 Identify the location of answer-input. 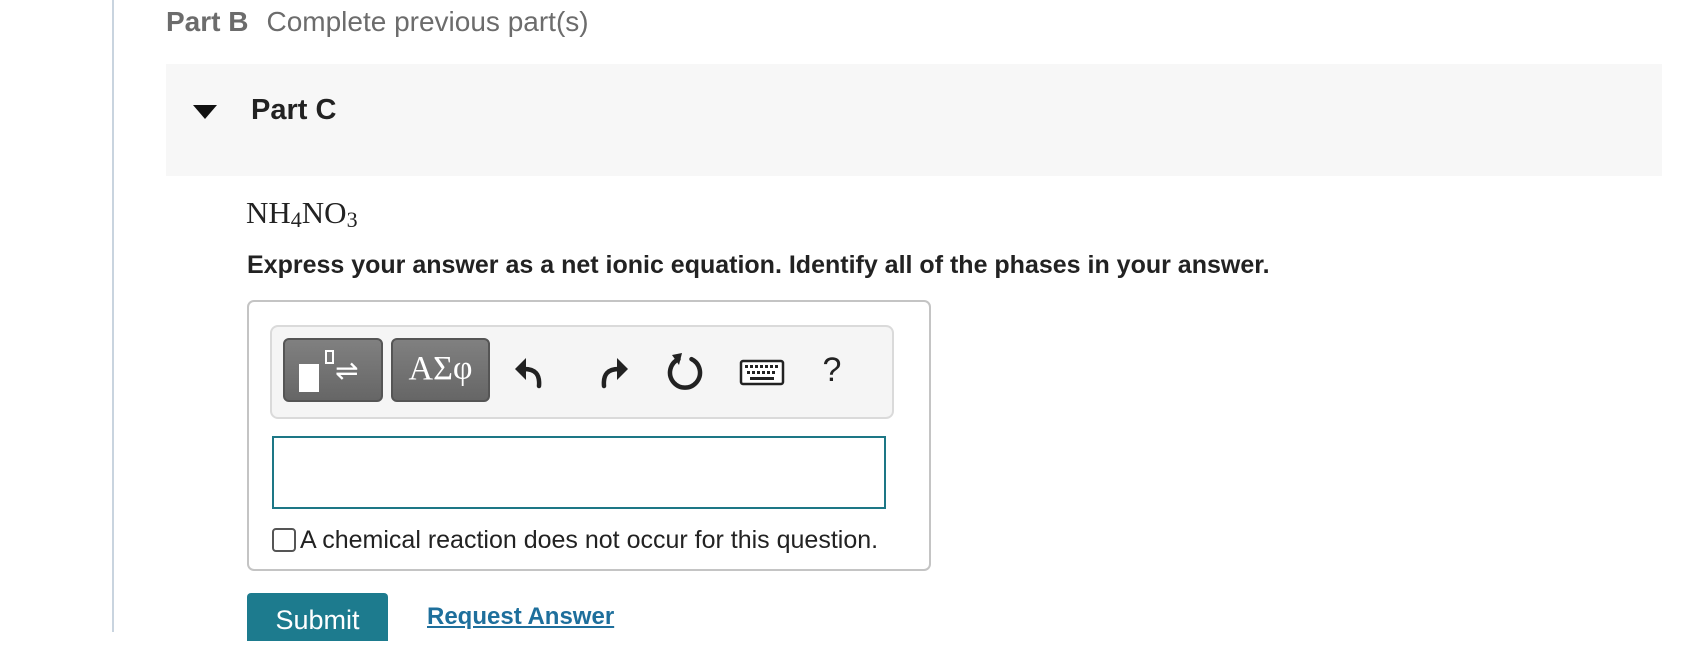
(579, 472).